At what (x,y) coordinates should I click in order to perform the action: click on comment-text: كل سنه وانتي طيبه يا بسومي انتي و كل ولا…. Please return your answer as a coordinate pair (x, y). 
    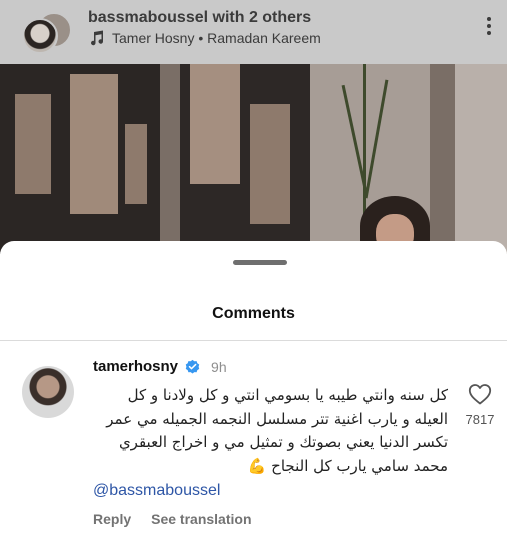
    Looking at the image, I should click on (277, 430).